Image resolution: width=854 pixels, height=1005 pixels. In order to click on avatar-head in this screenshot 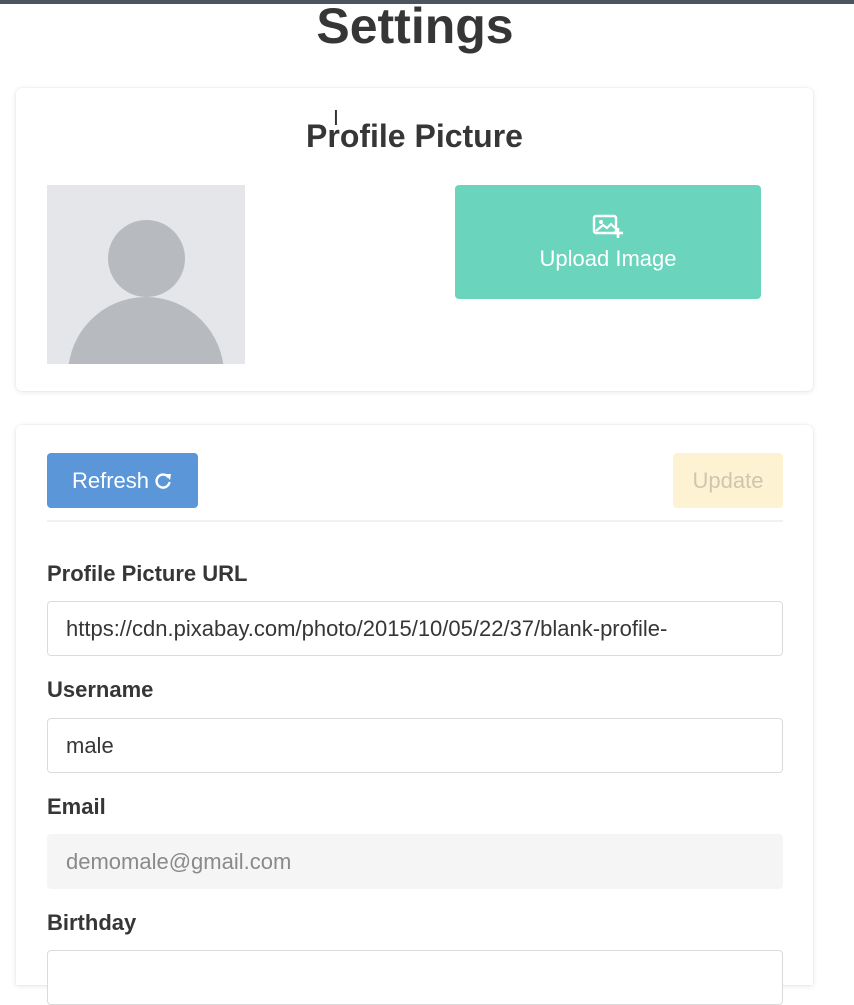, I will do `click(146, 258)`.